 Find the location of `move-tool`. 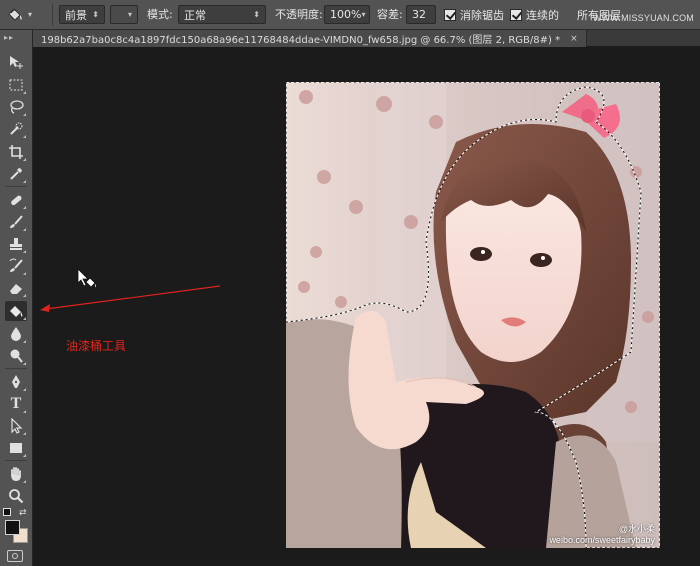

move-tool is located at coordinates (16, 62).